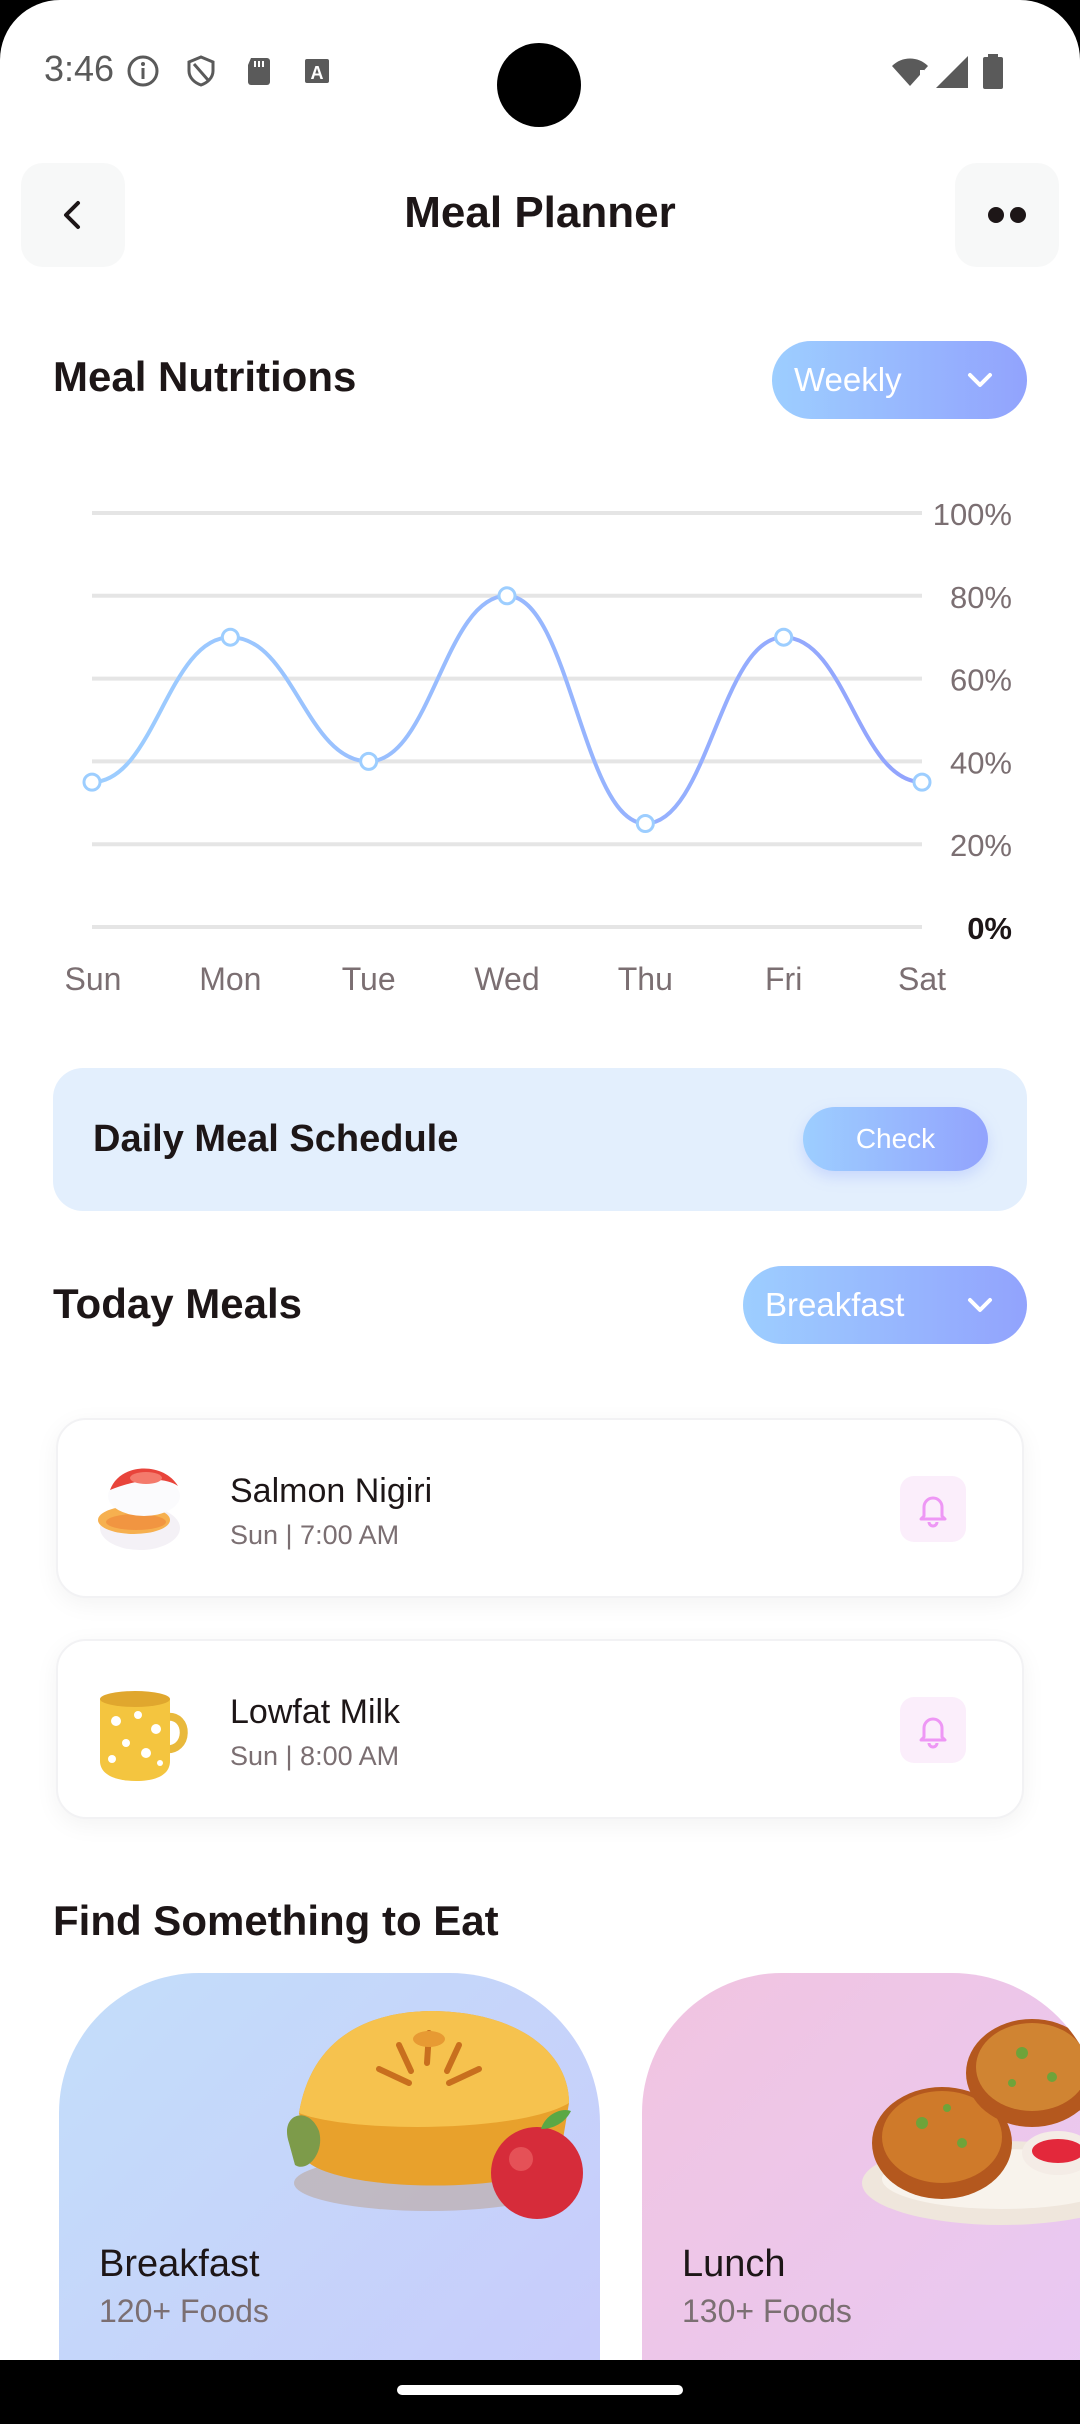  I want to click on find-card-name: Lunch, so click(734, 2264).